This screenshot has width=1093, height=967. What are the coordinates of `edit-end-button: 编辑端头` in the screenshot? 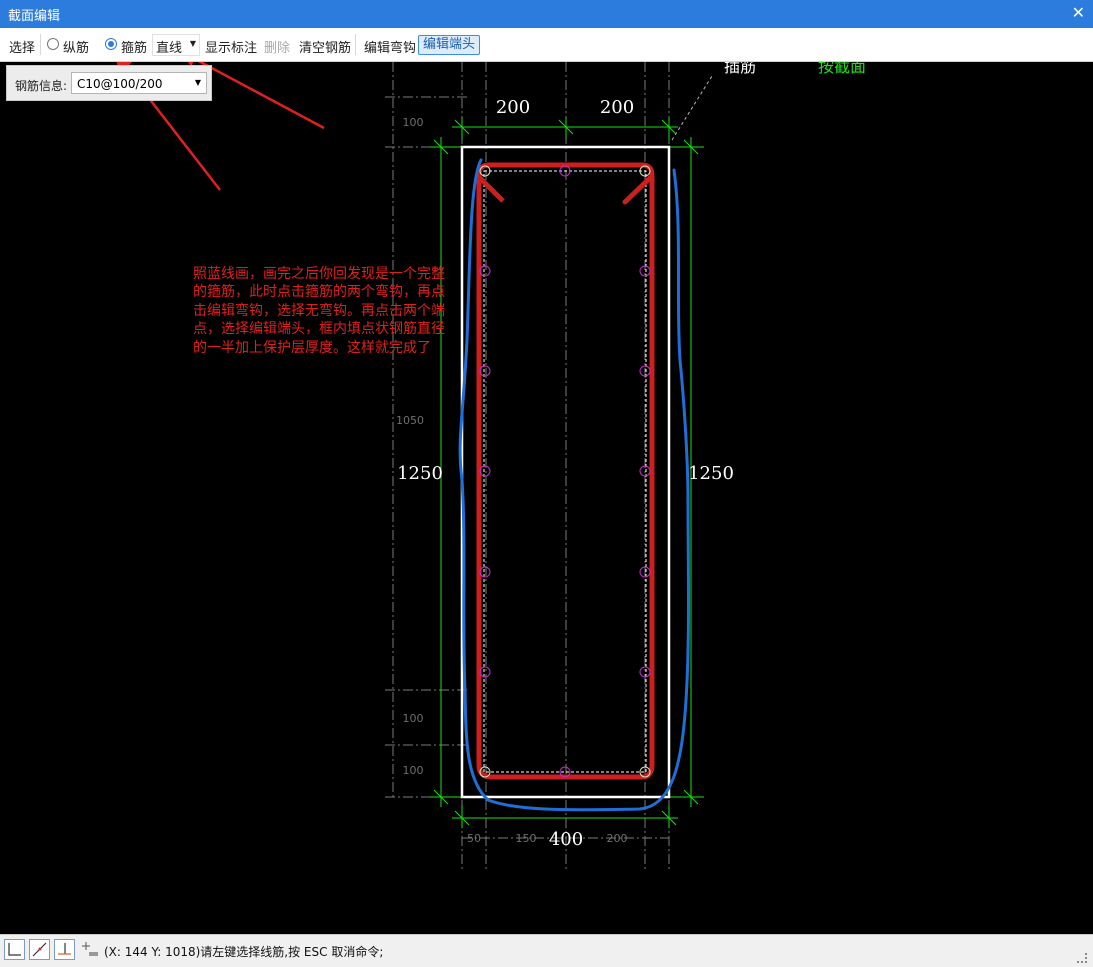 It's located at (449, 45).